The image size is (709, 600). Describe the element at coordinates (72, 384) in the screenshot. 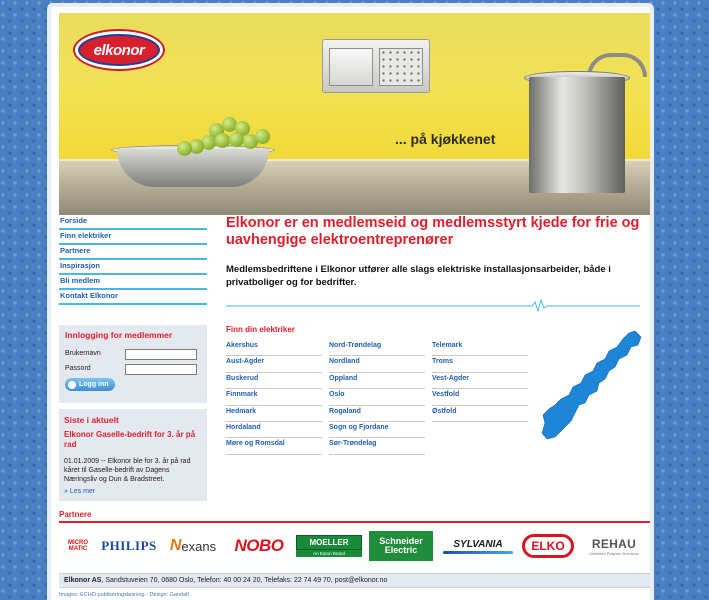

I see `bulb-icon` at that location.